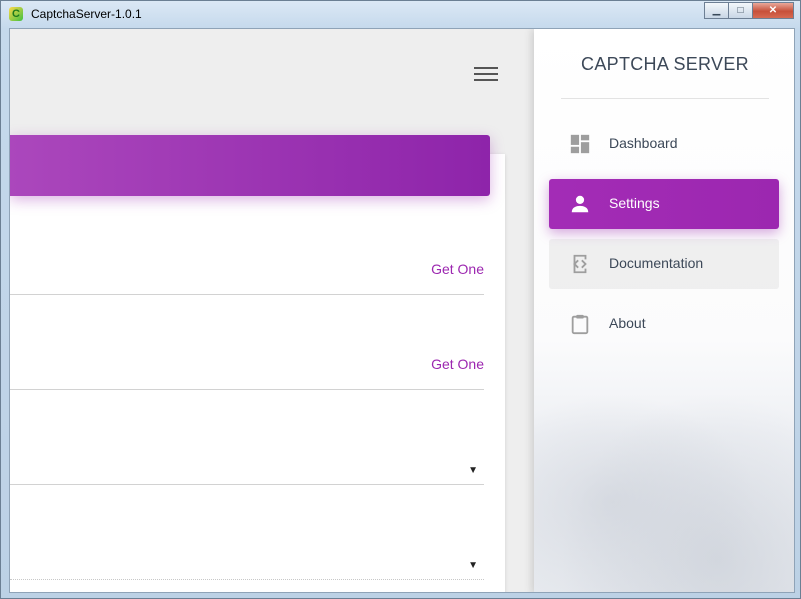 This screenshot has height=599, width=801. I want to click on sidebar-item-label: Settings, so click(634, 203).